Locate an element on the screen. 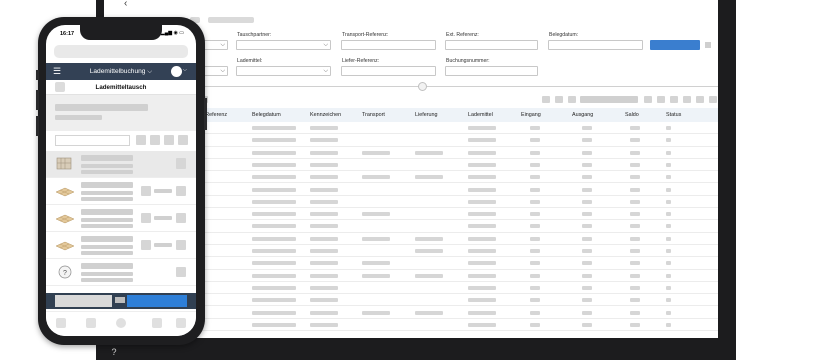  tauschpartner-select: ⌵ is located at coordinates (283, 45).